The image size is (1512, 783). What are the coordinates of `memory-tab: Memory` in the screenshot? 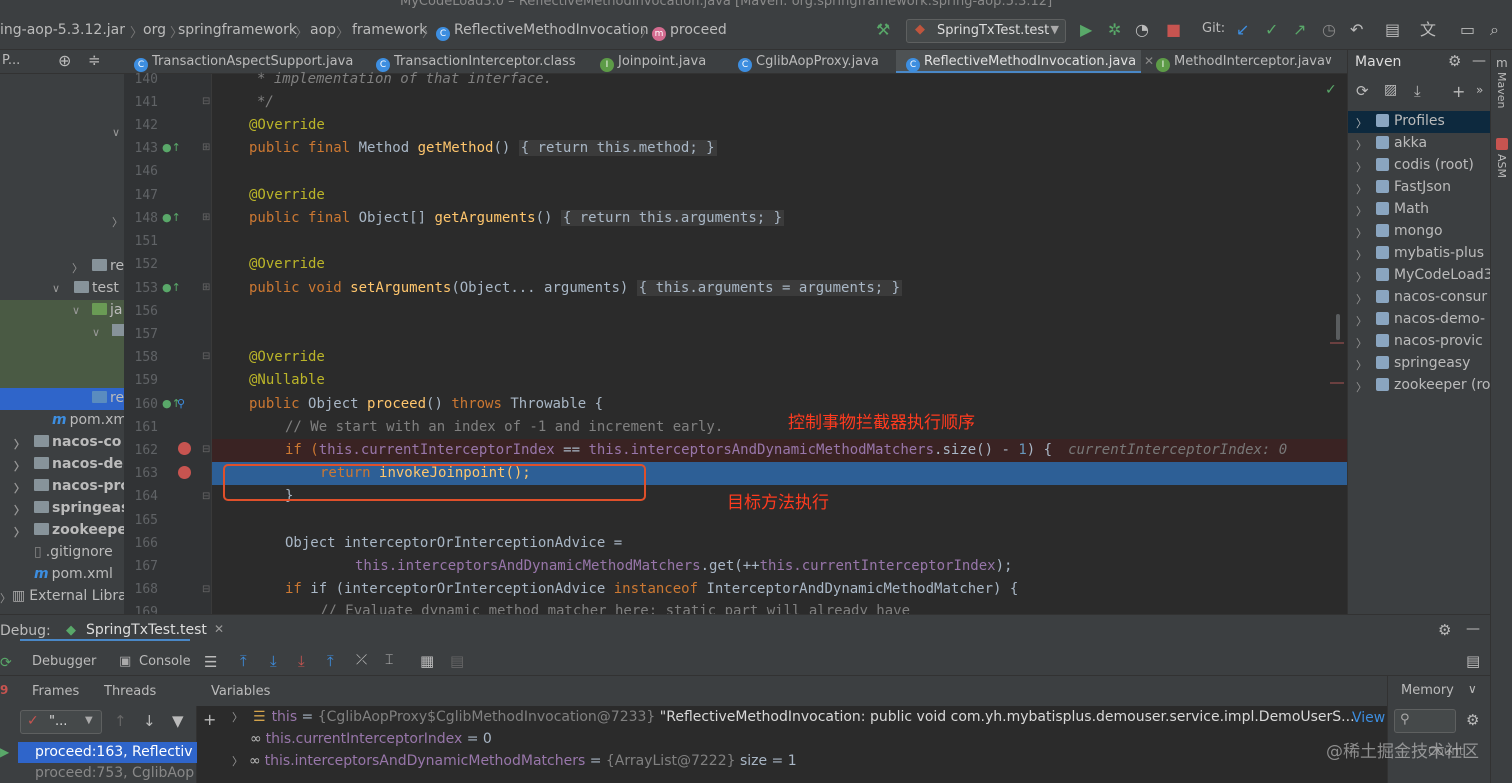 It's located at (1427, 690).